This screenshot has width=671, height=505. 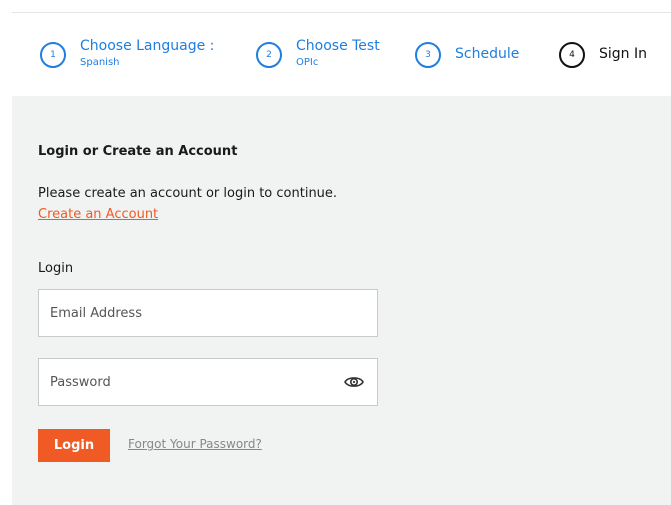 I want to click on login-section-label: Login, so click(x=56, y=268).